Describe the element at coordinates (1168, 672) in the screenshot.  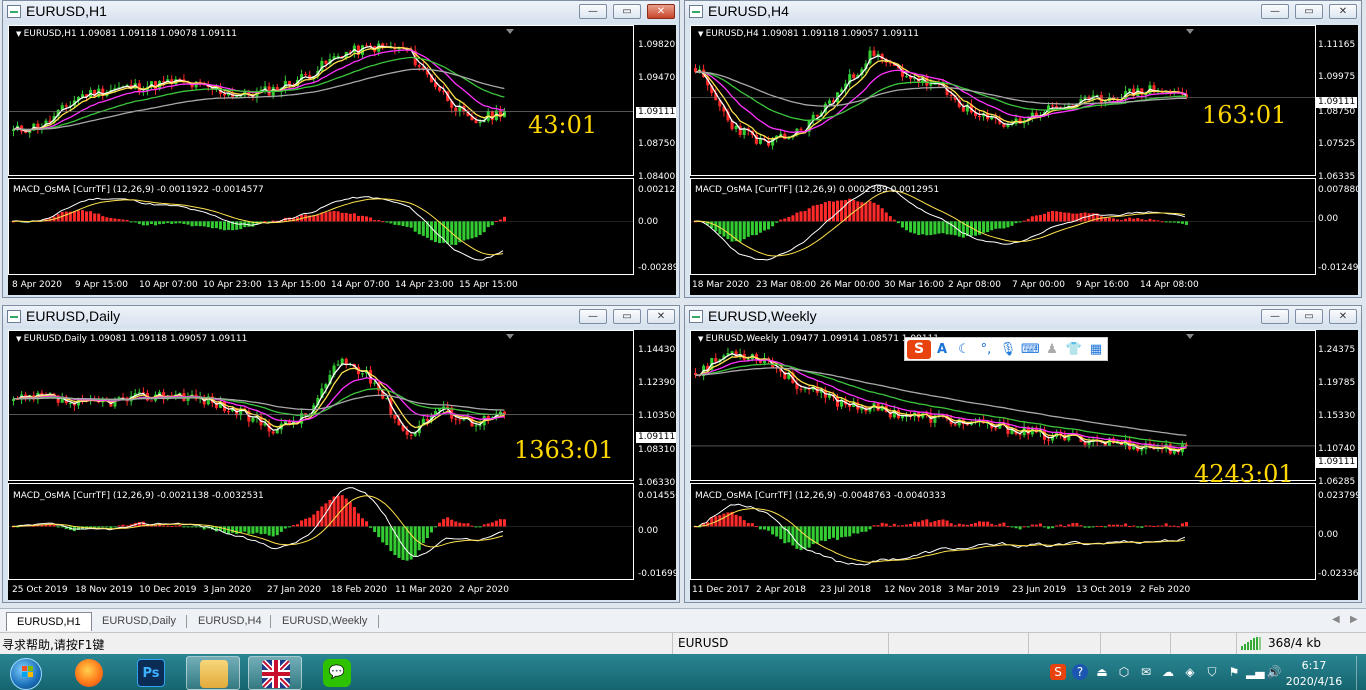
I see `cloud-tray-icon: ☁` at that location.